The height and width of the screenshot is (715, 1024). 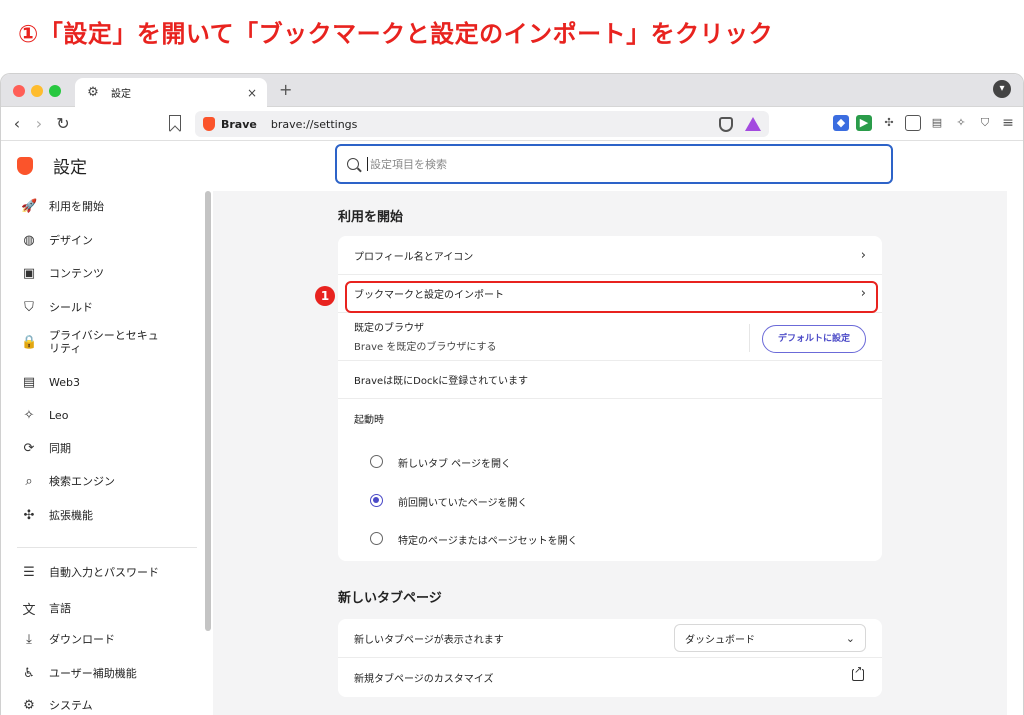 What do you see at coordinates (913, 123) in the screenshot?
I see `sidebar-toggle-icon` at bounding box center [913, 123].